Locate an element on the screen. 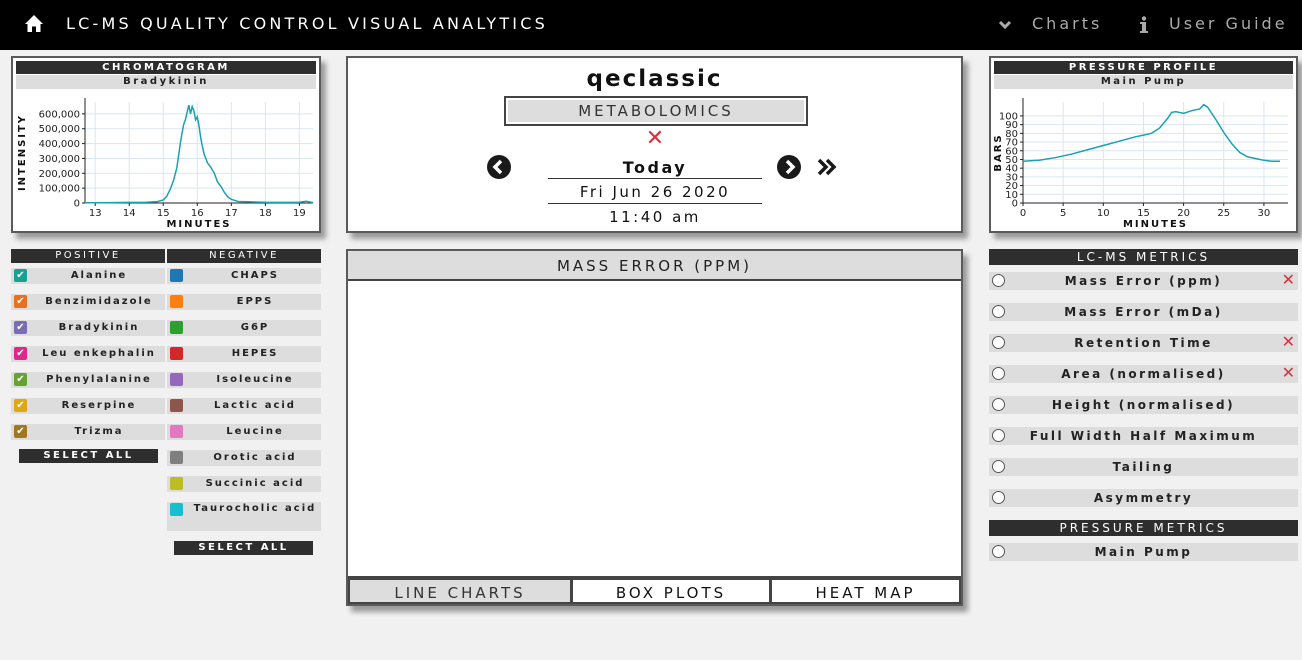  metric-row: Height (normalised) is located at coordinates (1143, 405).